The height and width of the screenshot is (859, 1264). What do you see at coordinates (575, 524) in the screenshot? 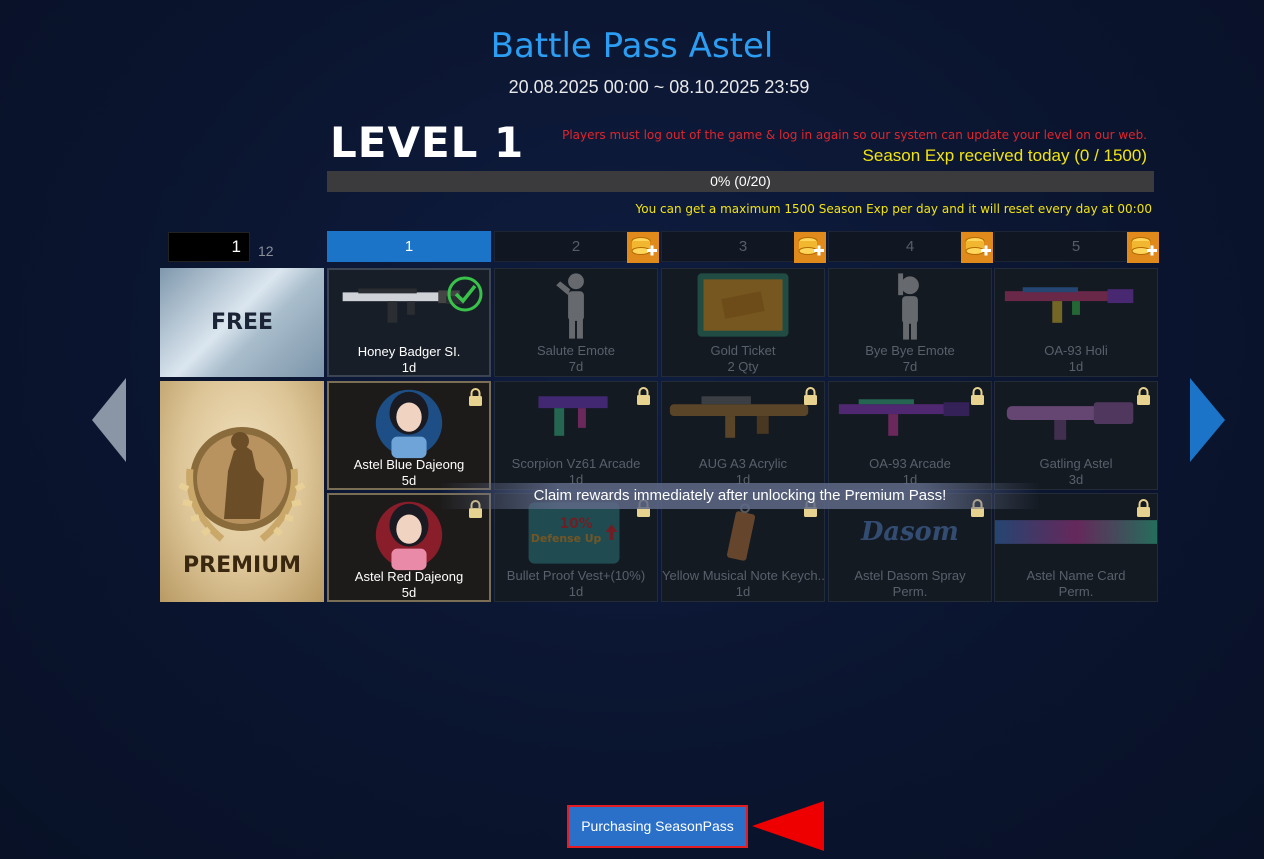
I see `defense-badge-pct: 10%` at bounding box center [575, 524].